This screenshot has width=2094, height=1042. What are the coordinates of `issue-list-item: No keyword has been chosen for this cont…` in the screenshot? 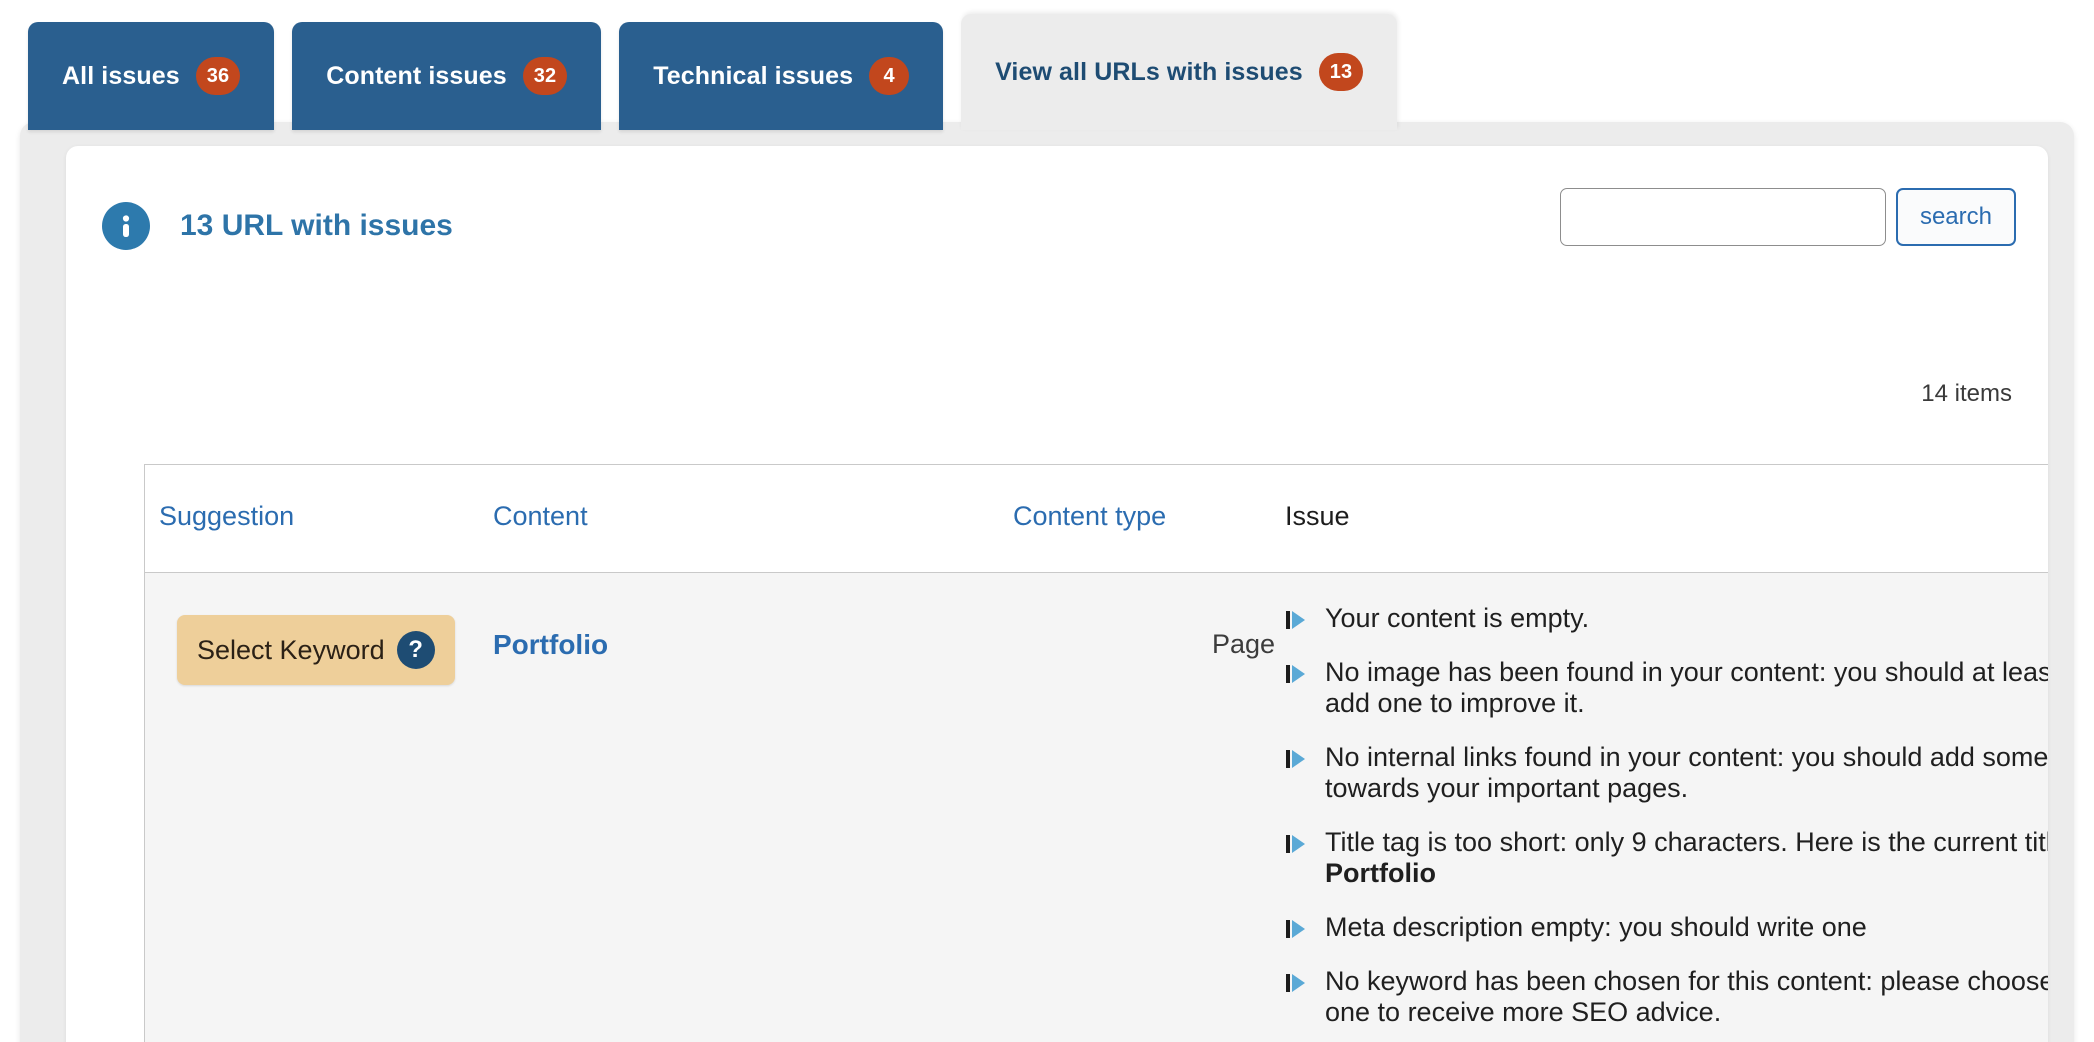 It's located at (1666, 997).